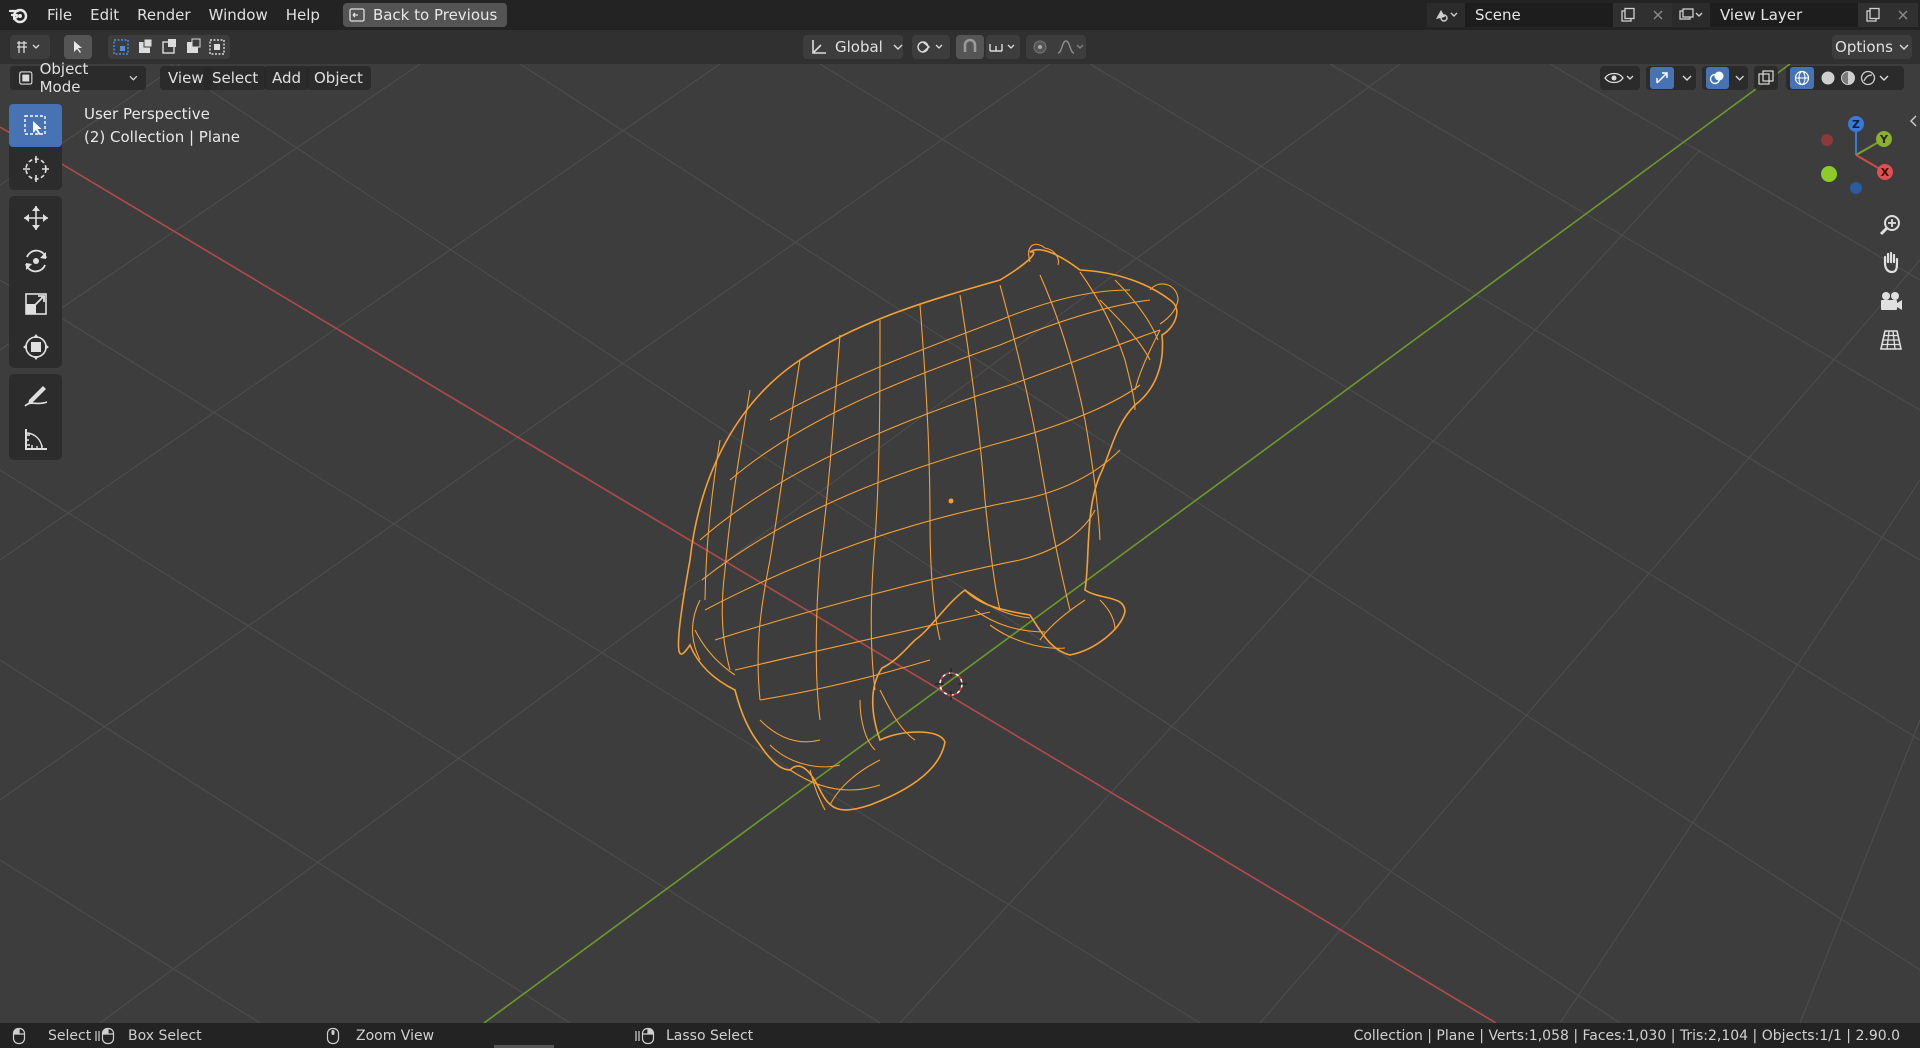 Image resolution: width=1920 pixels, height=1048 pixels. I want to click on mouse-middle-icon, so click(333, 1035).